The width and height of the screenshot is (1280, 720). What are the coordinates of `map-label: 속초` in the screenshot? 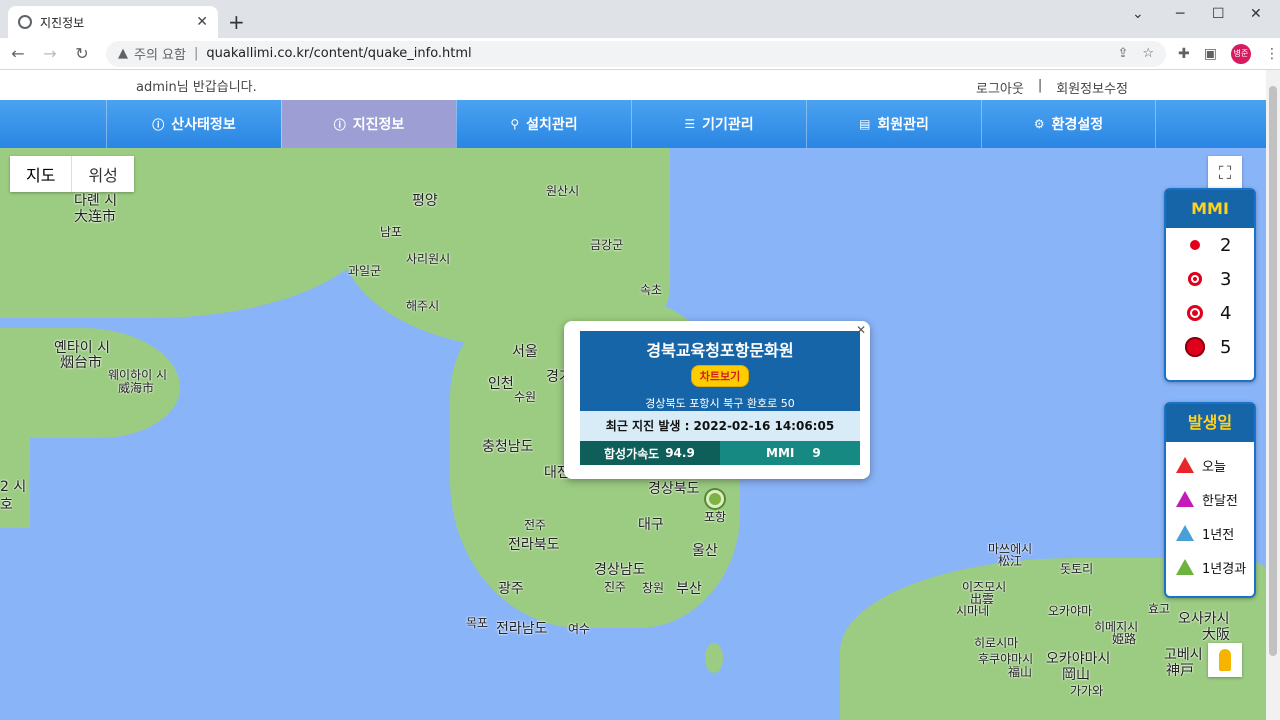 It's located at (651, 290).